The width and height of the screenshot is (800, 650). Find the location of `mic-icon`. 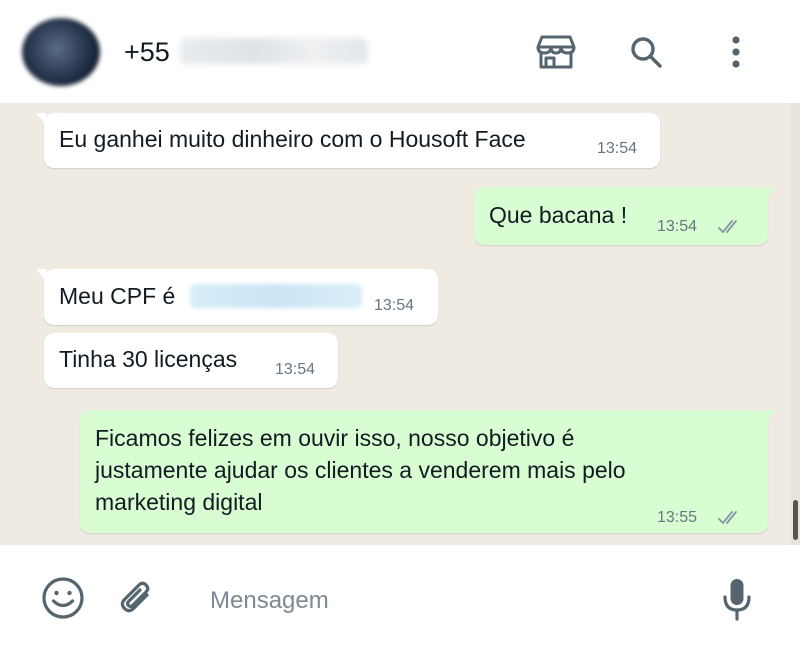

mic-icon is located at coordinates (737, 599).